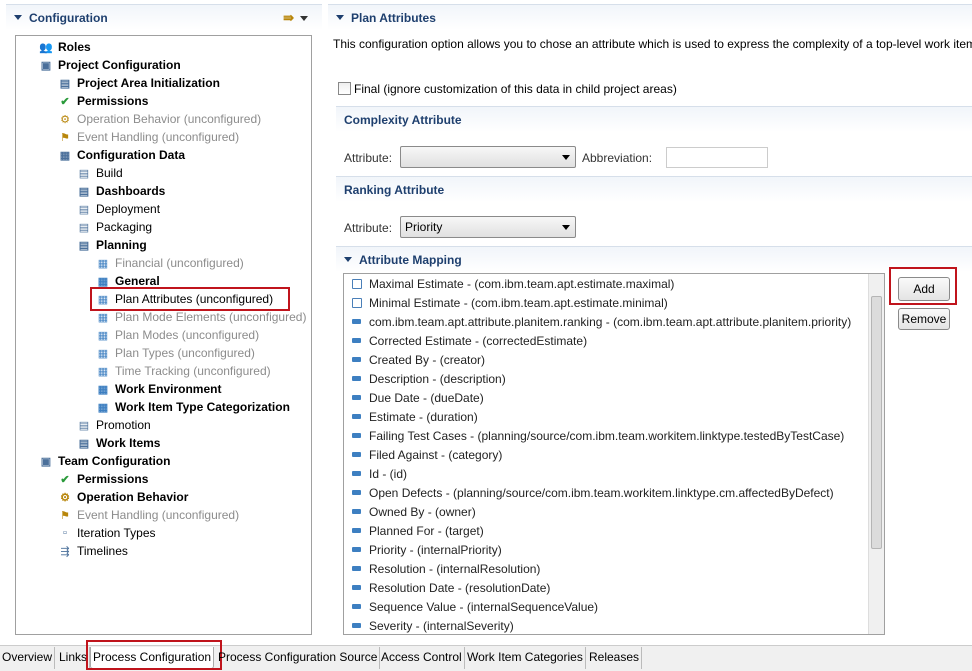 The height and width of the screenshot is (671, 972). What do you see at coordinates (436, 454) in the screenshot?
I see `mapping-item-label: Filed Against - (category)` at bounding box center [436, 454].